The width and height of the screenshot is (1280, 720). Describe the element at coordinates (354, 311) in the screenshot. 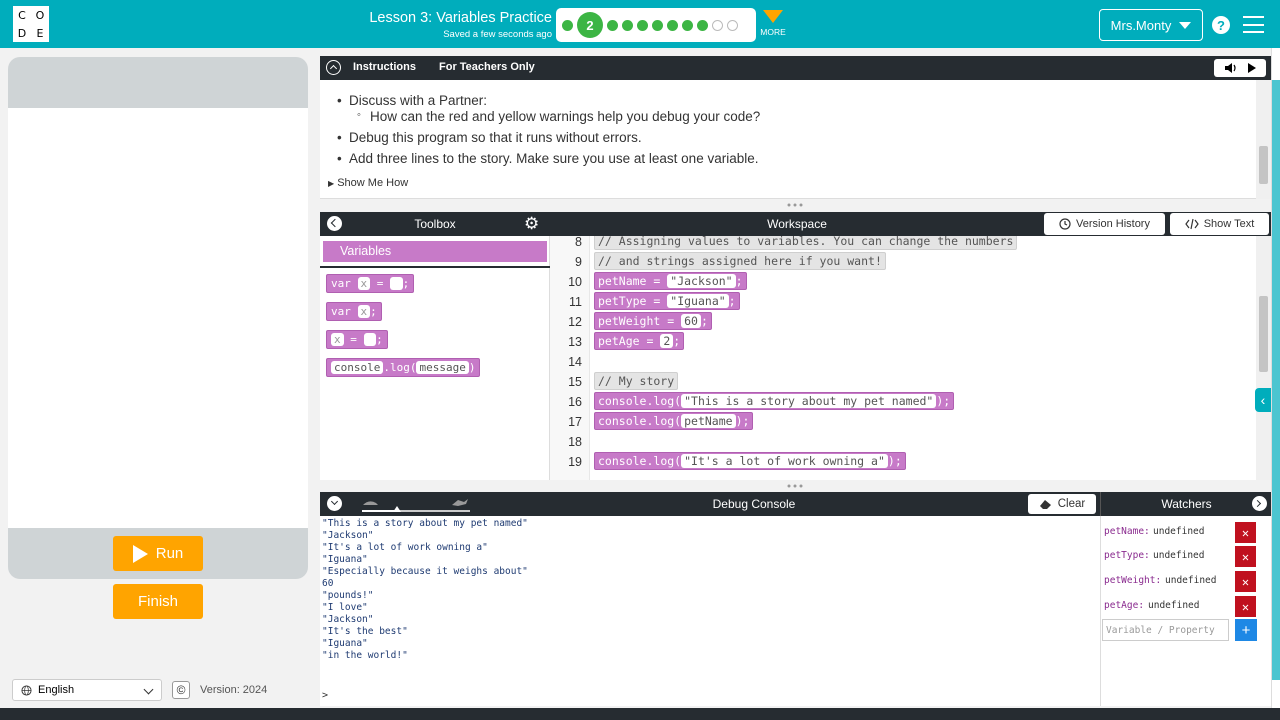

I see `var-declare-block: var x;` at that location.